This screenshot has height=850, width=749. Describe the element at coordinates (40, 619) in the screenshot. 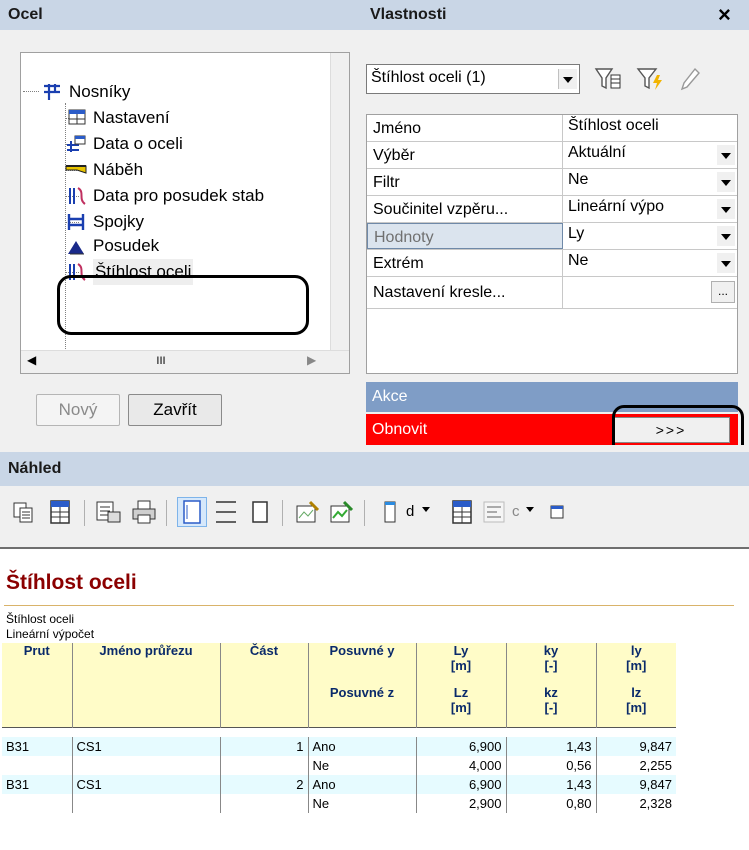

I see `report-subtitle: Štíhlost oceli` at that location.